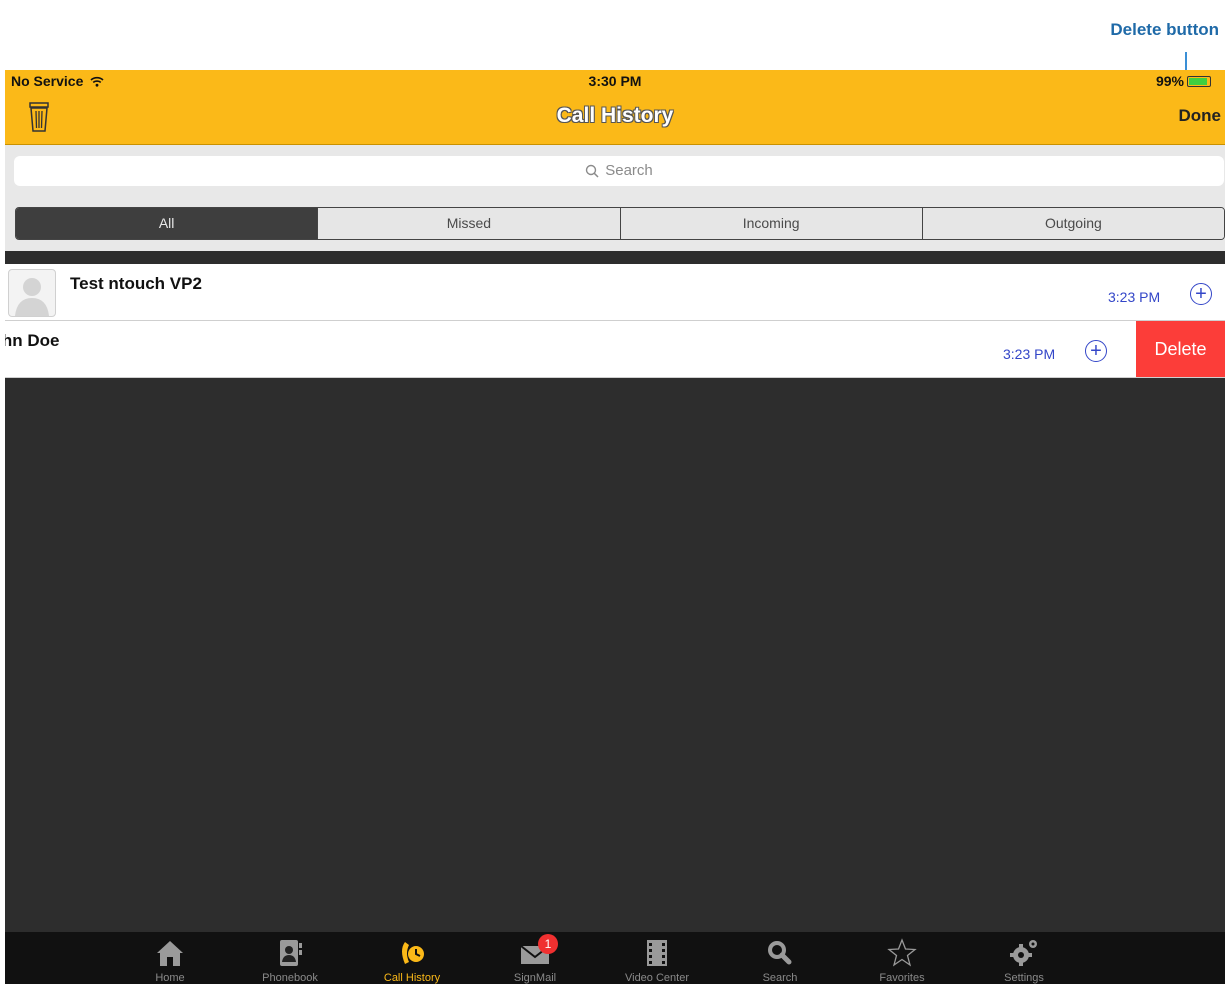 The image size is (1225, 984). I want to click on search-placeholder: Search, so click(629, 170).